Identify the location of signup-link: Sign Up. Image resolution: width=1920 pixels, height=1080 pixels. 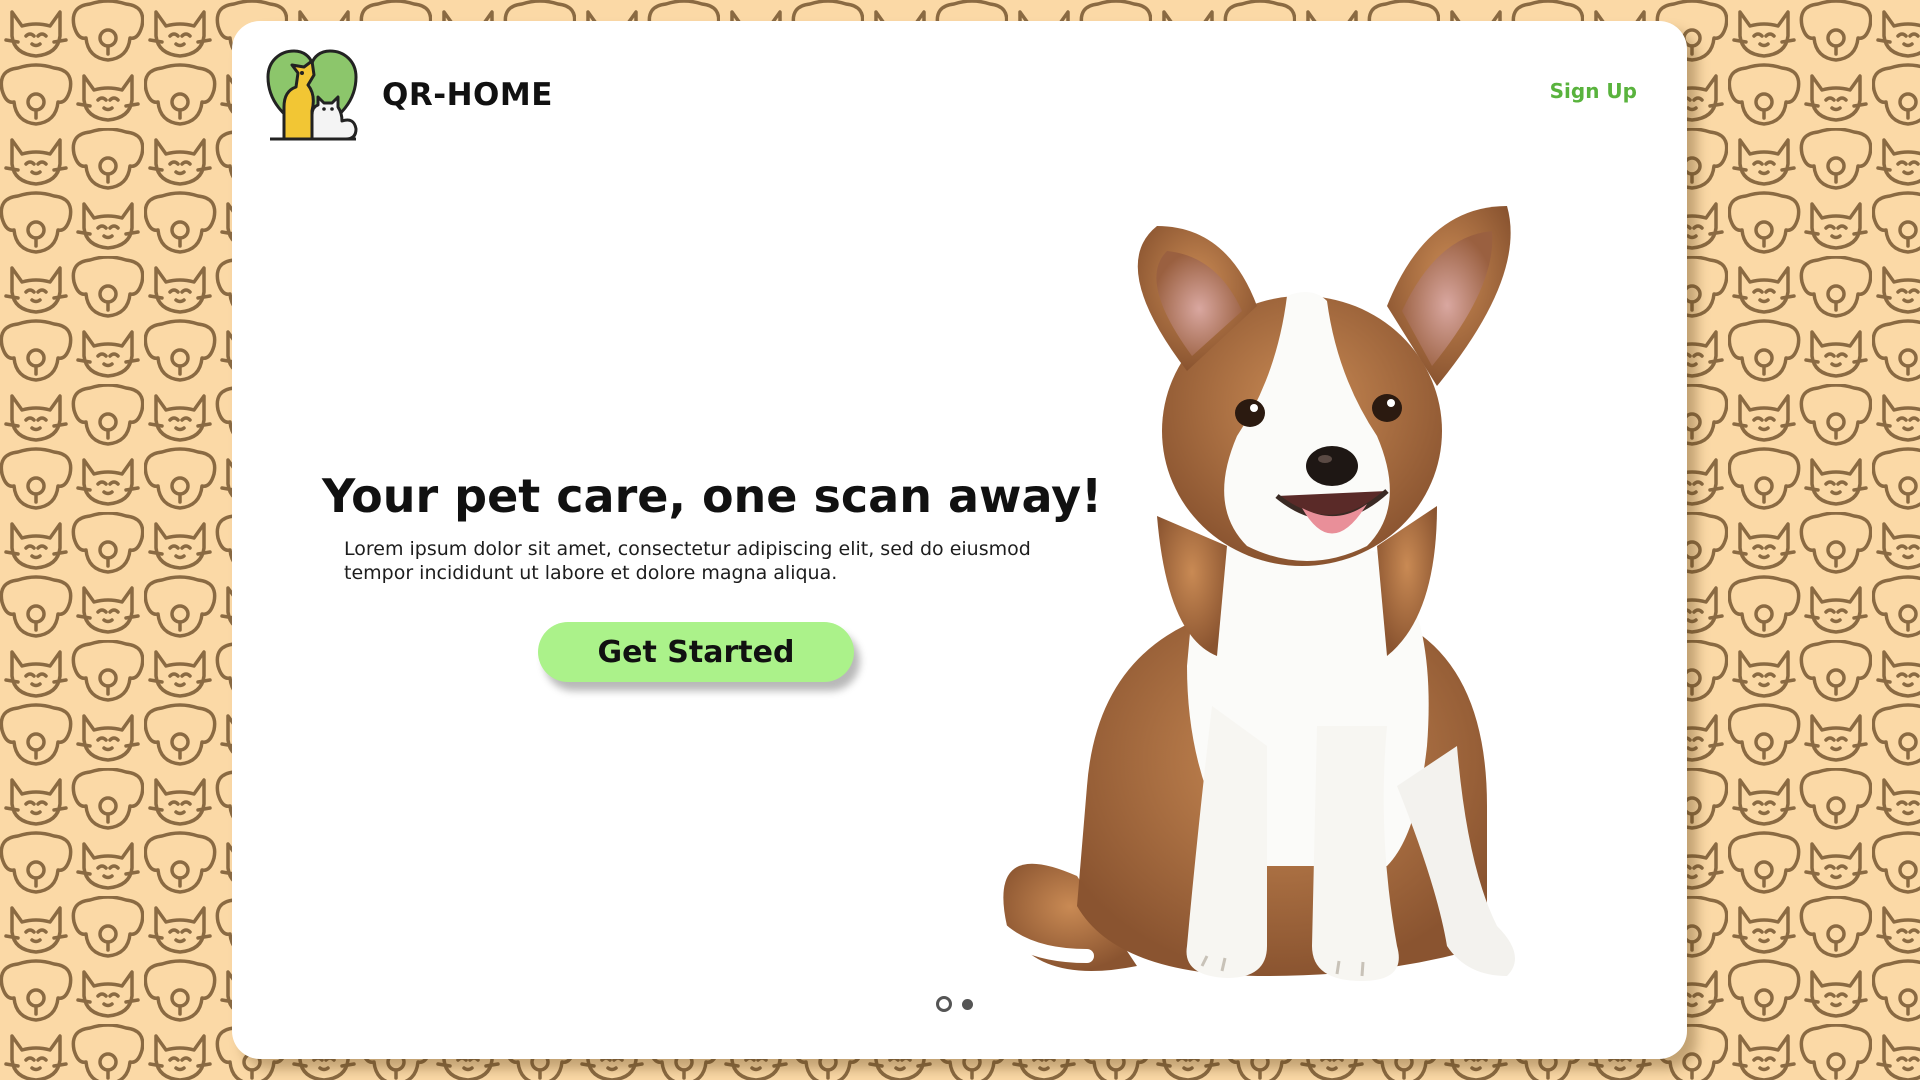
(1593, 91).